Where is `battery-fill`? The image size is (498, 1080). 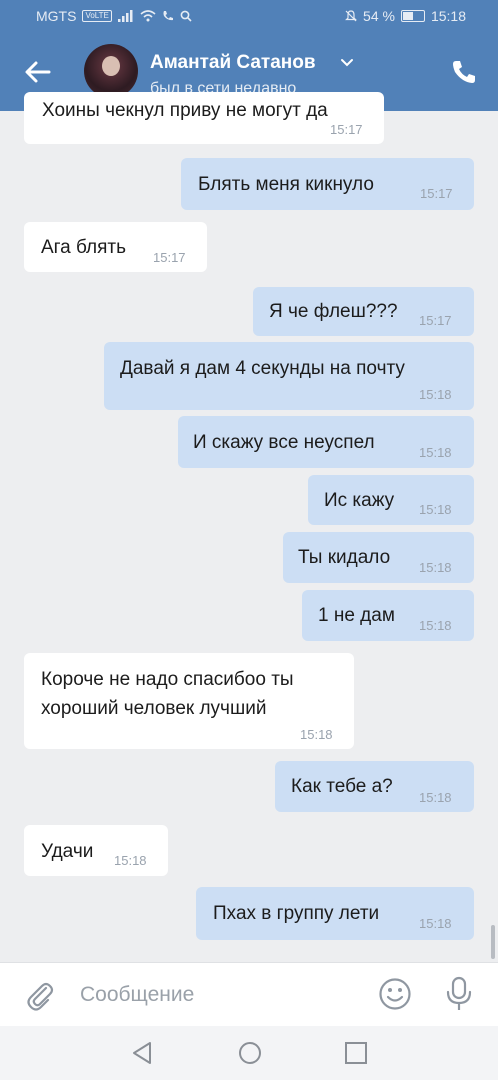 battery-fill is located at coordinates (407, 16).